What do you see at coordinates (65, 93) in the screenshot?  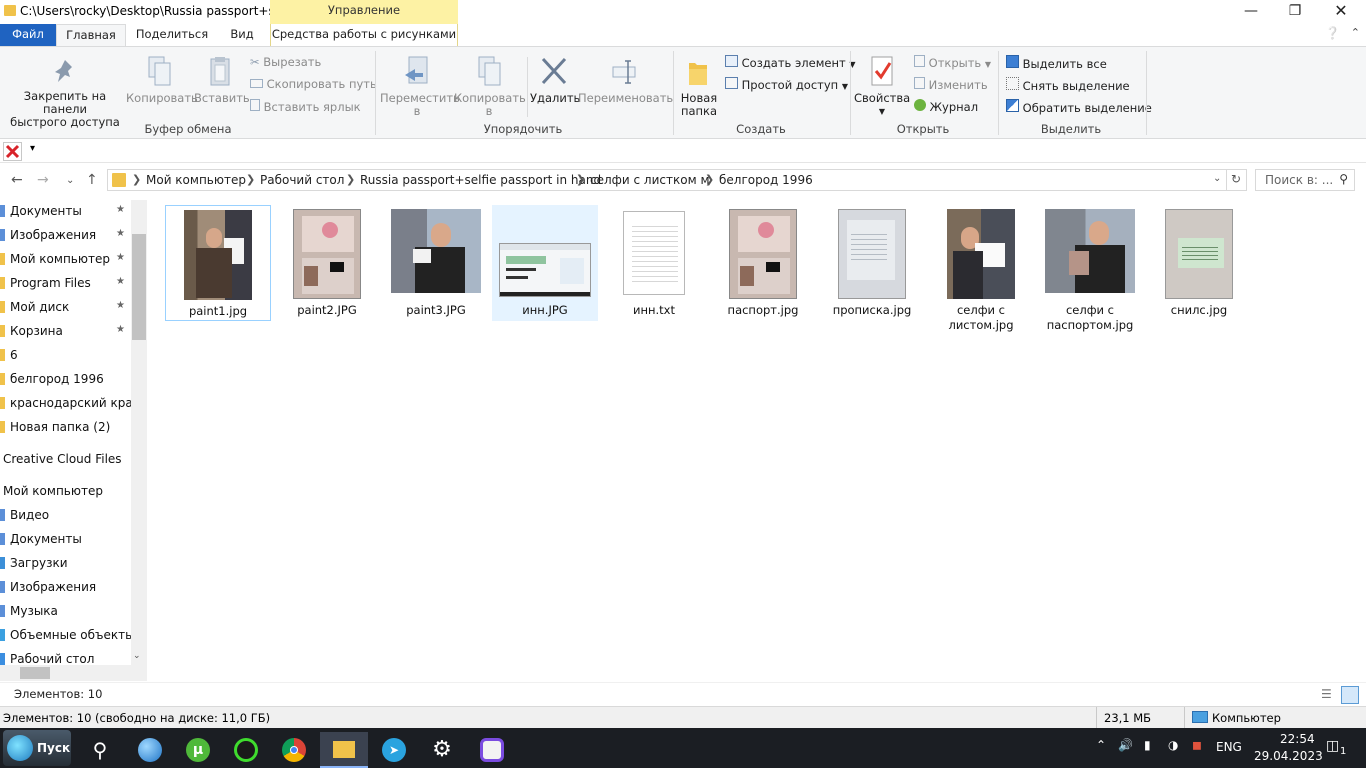 I see `pin-quick-access-button: Закрепить на панели быстрого доступа` at bounding box center [65, 93].